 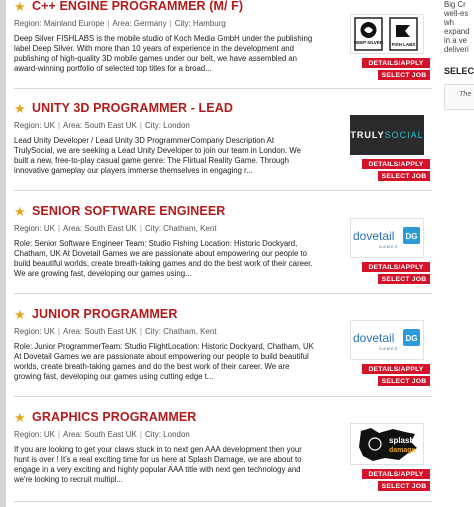 What do you see at coordinates (132, 108) in the screenshot?
I see `job-title: UNITY 3D PROGRAMMER - LEAD` at bounding box center [132, 108].